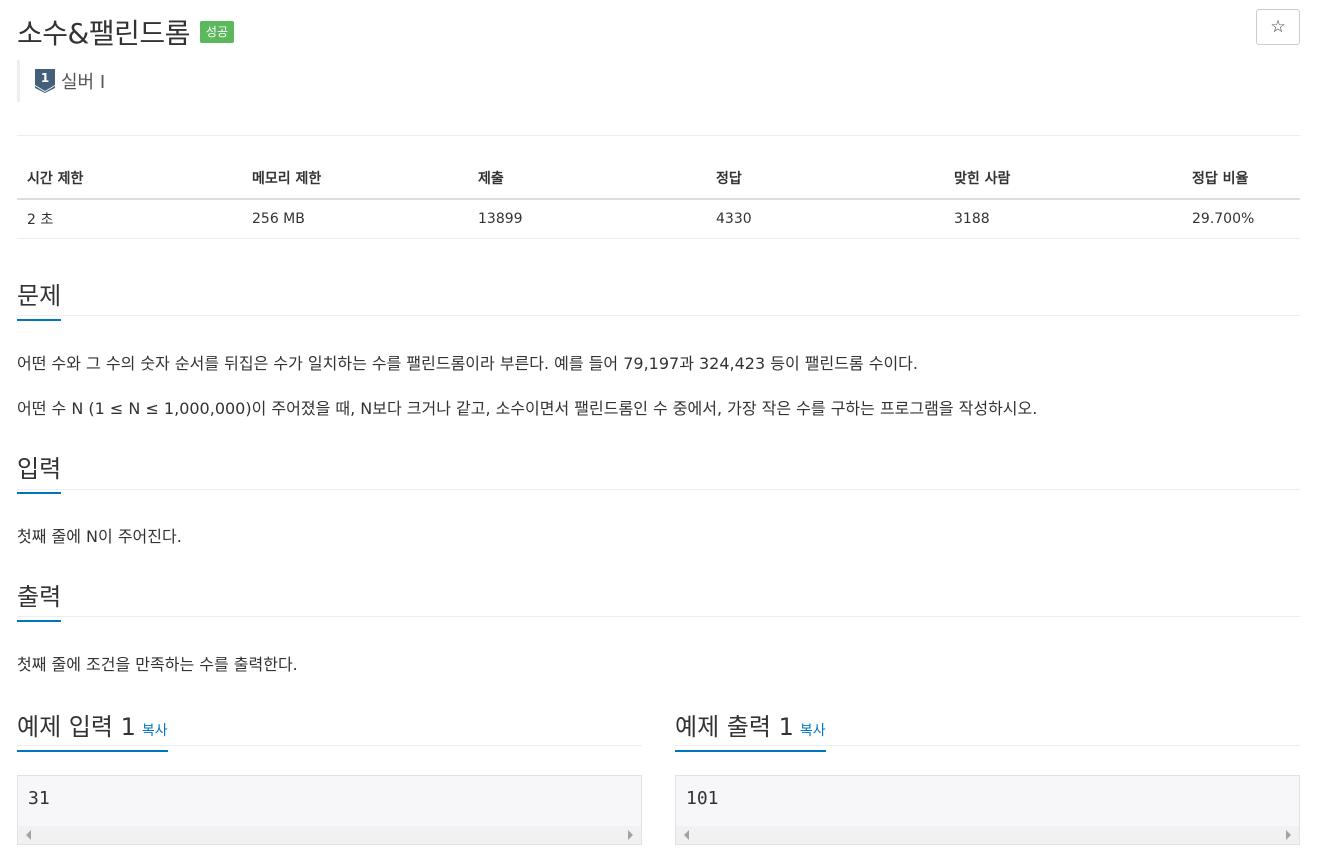 This screenshot has height=863, width=1331. I want to click on favorite-star-button: ☆, so click(1278, 27).